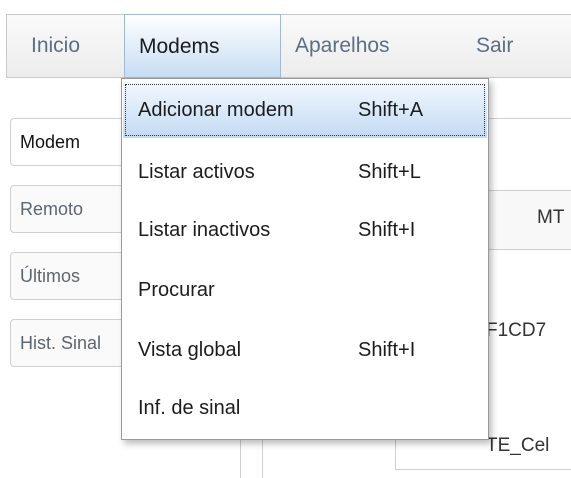 This screenshot has width=571, height=478. I want to click on menu-item-shortcut: Shift+A, so click(391, 110).